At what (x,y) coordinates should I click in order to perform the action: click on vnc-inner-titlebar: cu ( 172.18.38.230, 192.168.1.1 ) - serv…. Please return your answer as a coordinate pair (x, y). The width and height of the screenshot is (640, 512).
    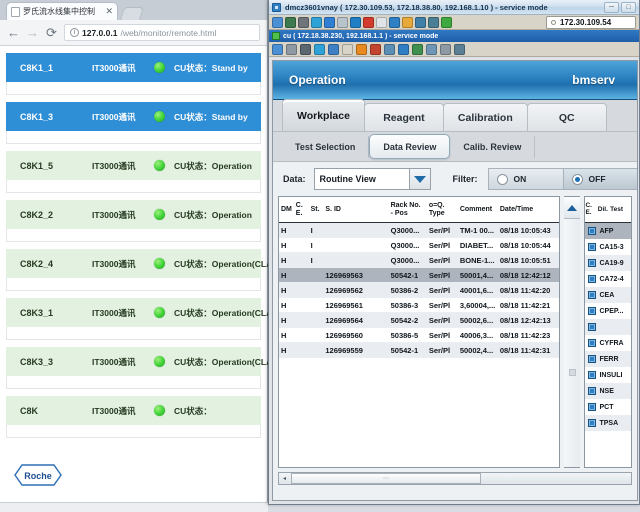
    Looking at the image, I should click on (454, 36).